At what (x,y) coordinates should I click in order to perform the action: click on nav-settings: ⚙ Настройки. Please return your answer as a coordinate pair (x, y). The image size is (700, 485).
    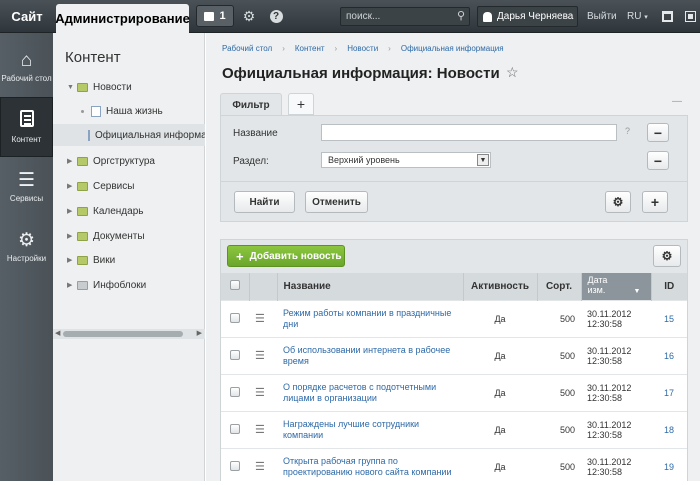
    Looking at the image, I should click on (26, 247).